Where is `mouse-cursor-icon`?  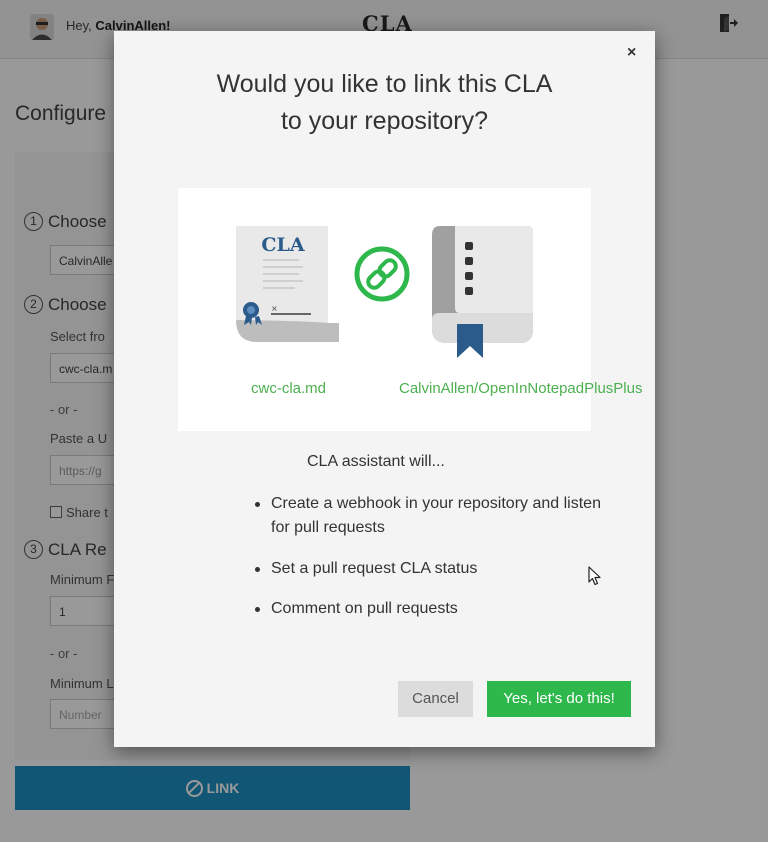 mouse-cursor-icon is located at coordinates (594, 576).